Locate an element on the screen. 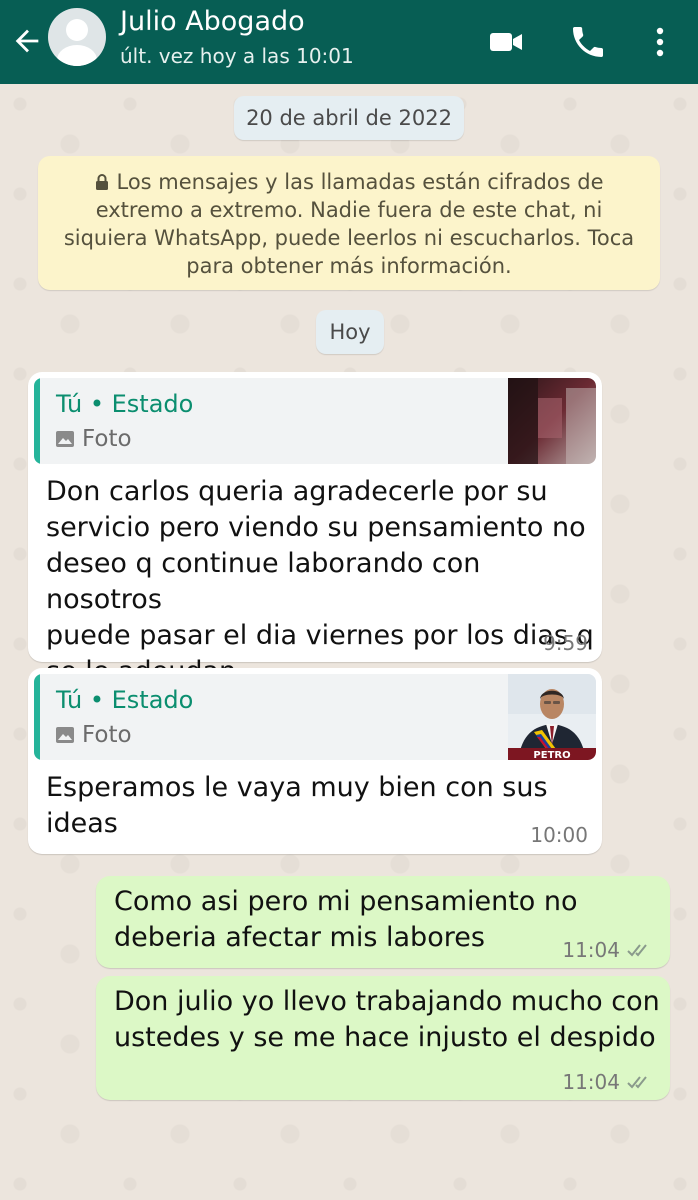 Image resolution: width=698 pixels, height=1200 pixels. message-line: deberia afectar mis labores is located at coordinates (299, 937).